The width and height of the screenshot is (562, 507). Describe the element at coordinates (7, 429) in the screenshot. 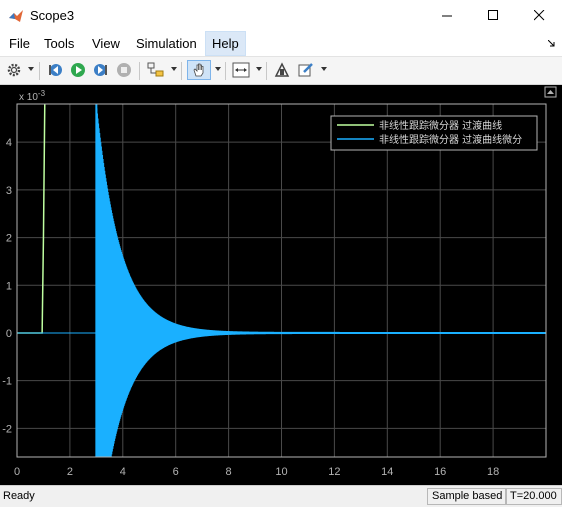

I see `y-tick-label: -2` at that location.